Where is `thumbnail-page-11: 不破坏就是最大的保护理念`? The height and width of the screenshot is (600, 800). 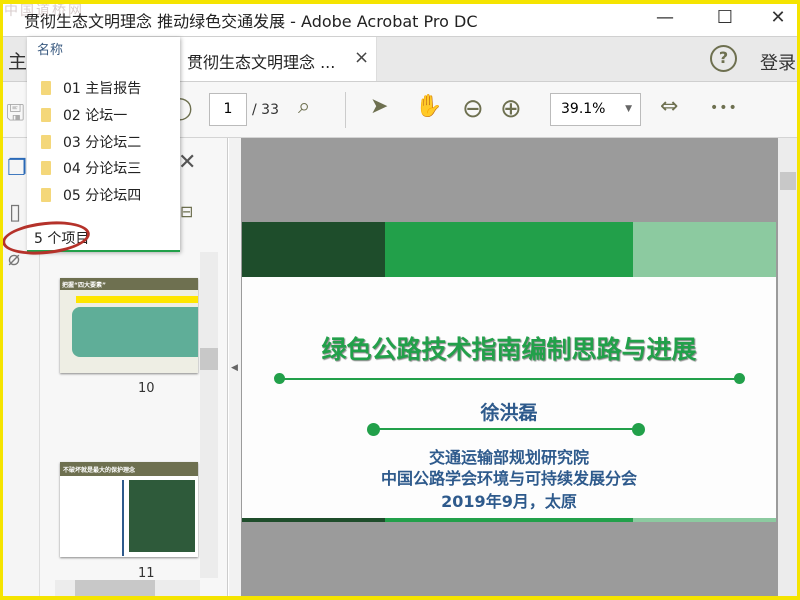 thumbnail-page-11: 不破坏就是最大的保护理念 is located at coordinates (129, 509).